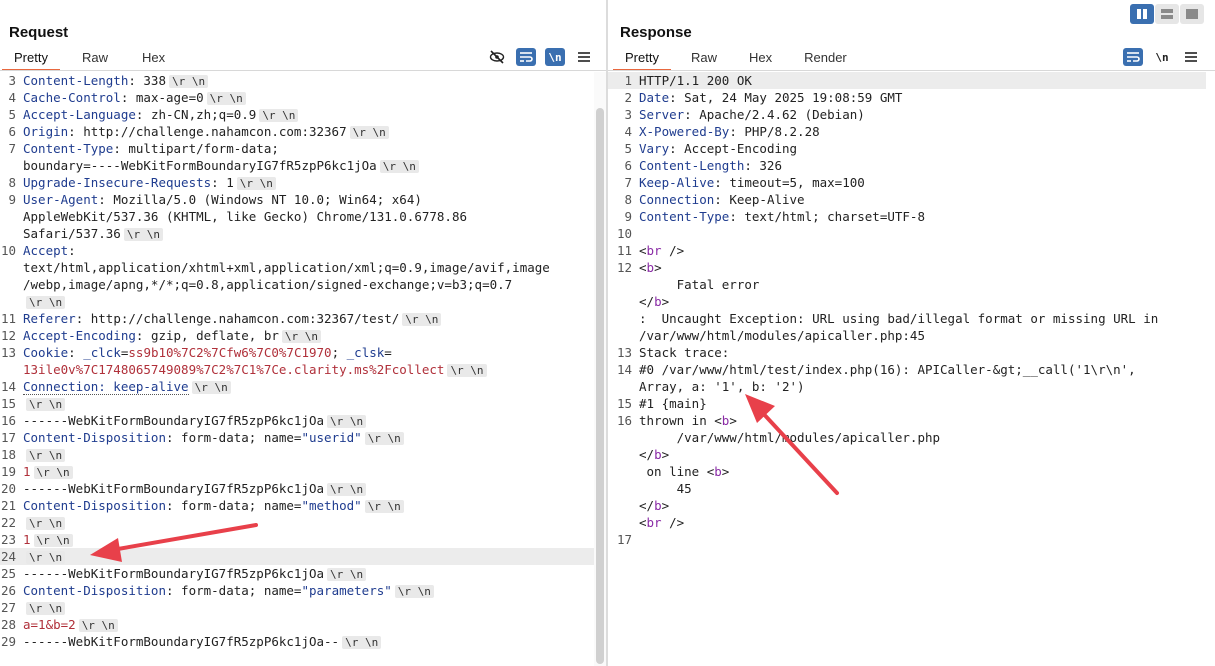 The width and height of the screenshot is (1215, 666). Describe the element at coordinates (628, 148) in the screenshot. I see `line-number: 5` at that location.